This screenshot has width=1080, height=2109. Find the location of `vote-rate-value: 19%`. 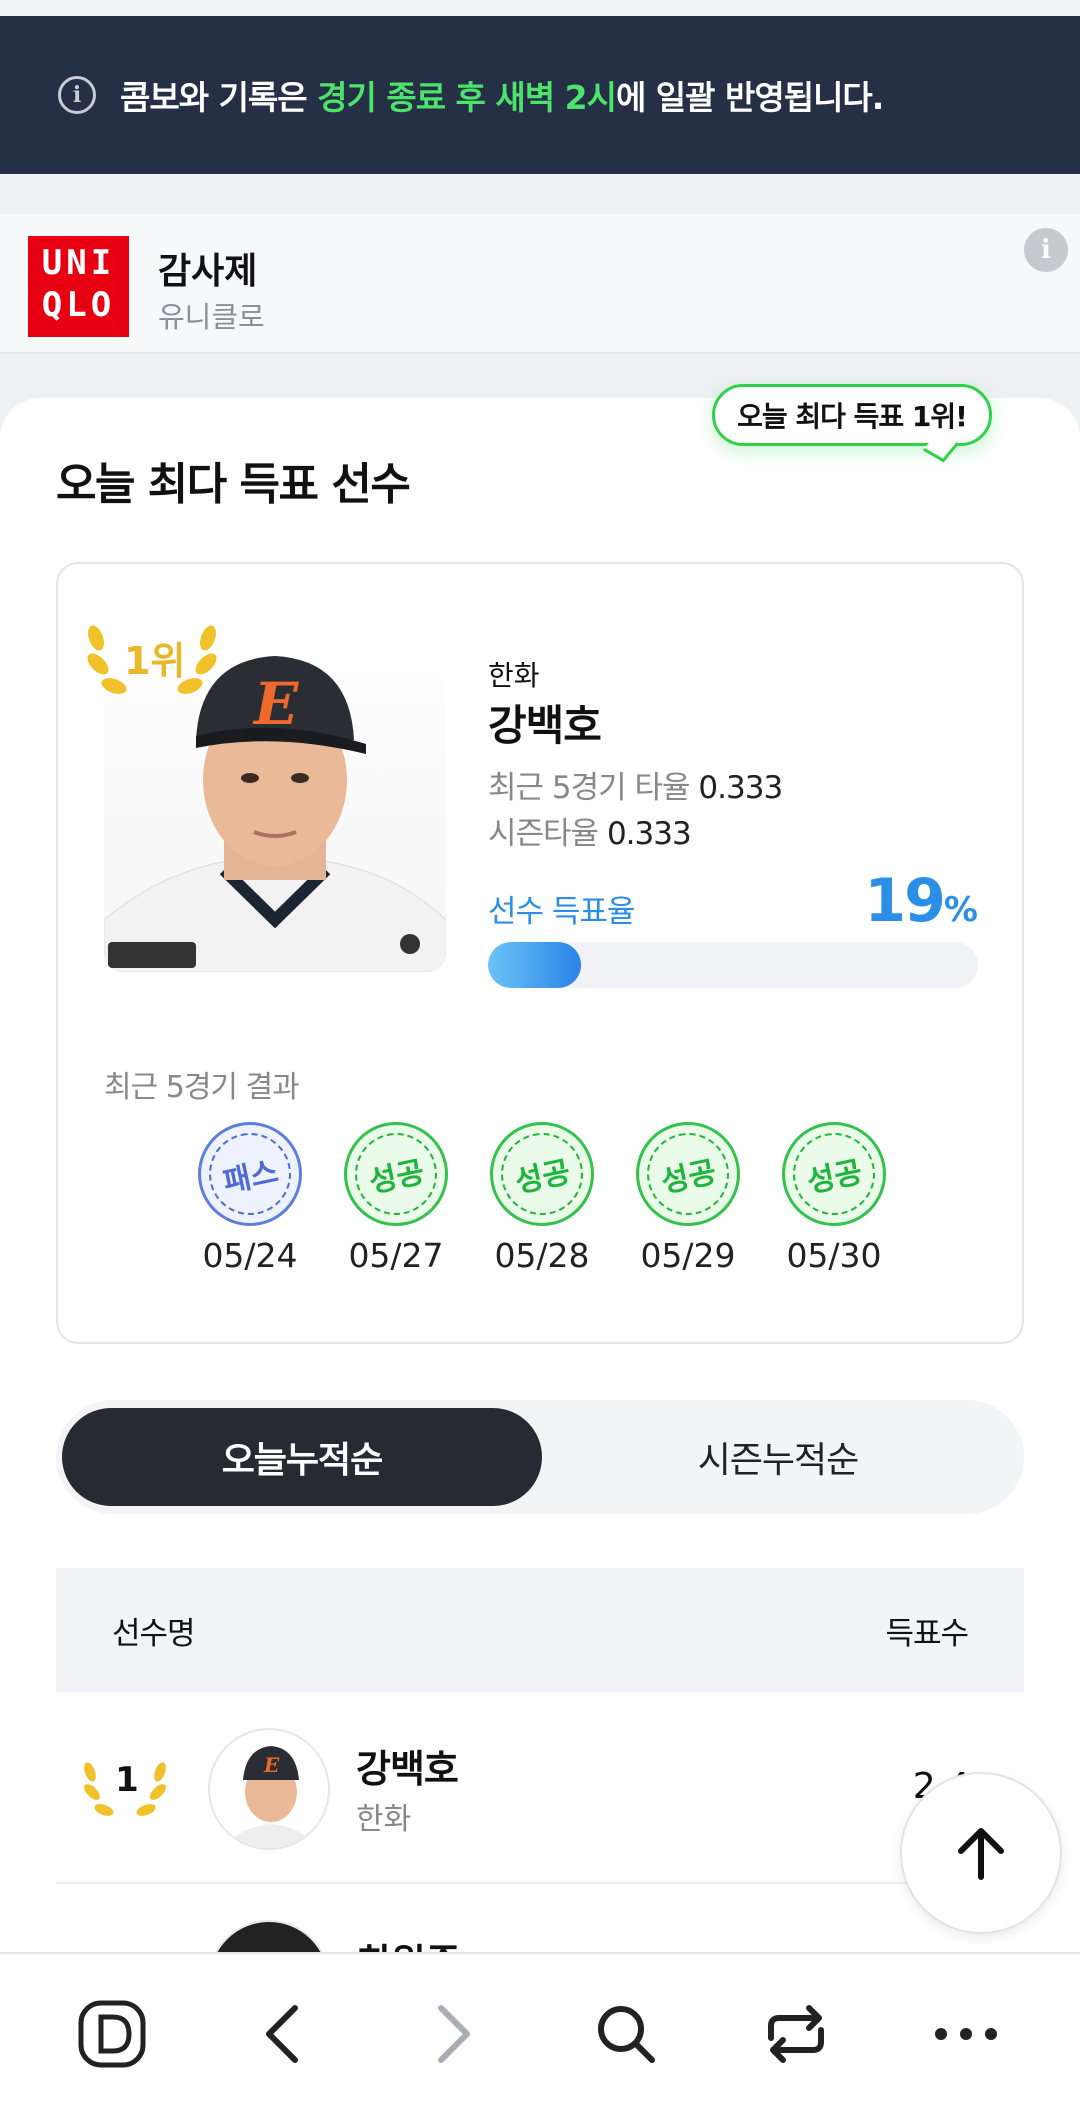

vote-rate-value: 19% is located at coordinates (921, 901).